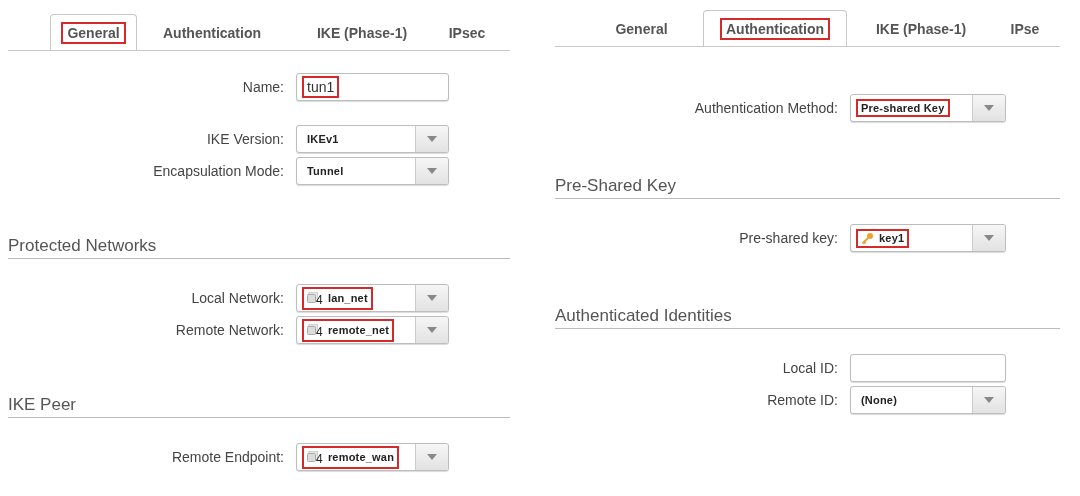  I want to click on field-label: Remote Endpoint:, so click(227, 457).